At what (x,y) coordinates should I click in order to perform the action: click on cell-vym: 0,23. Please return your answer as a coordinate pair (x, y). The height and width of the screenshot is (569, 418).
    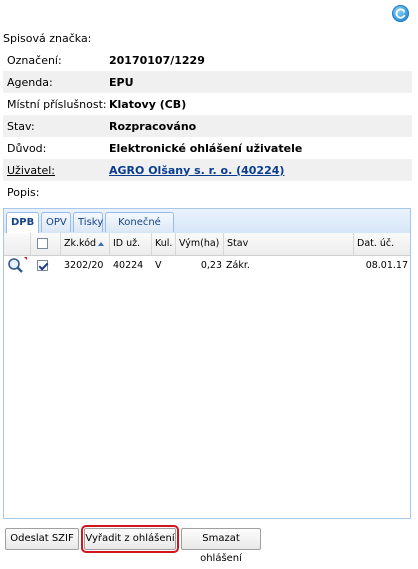
    Looking at the image, I should click on (211, 265).